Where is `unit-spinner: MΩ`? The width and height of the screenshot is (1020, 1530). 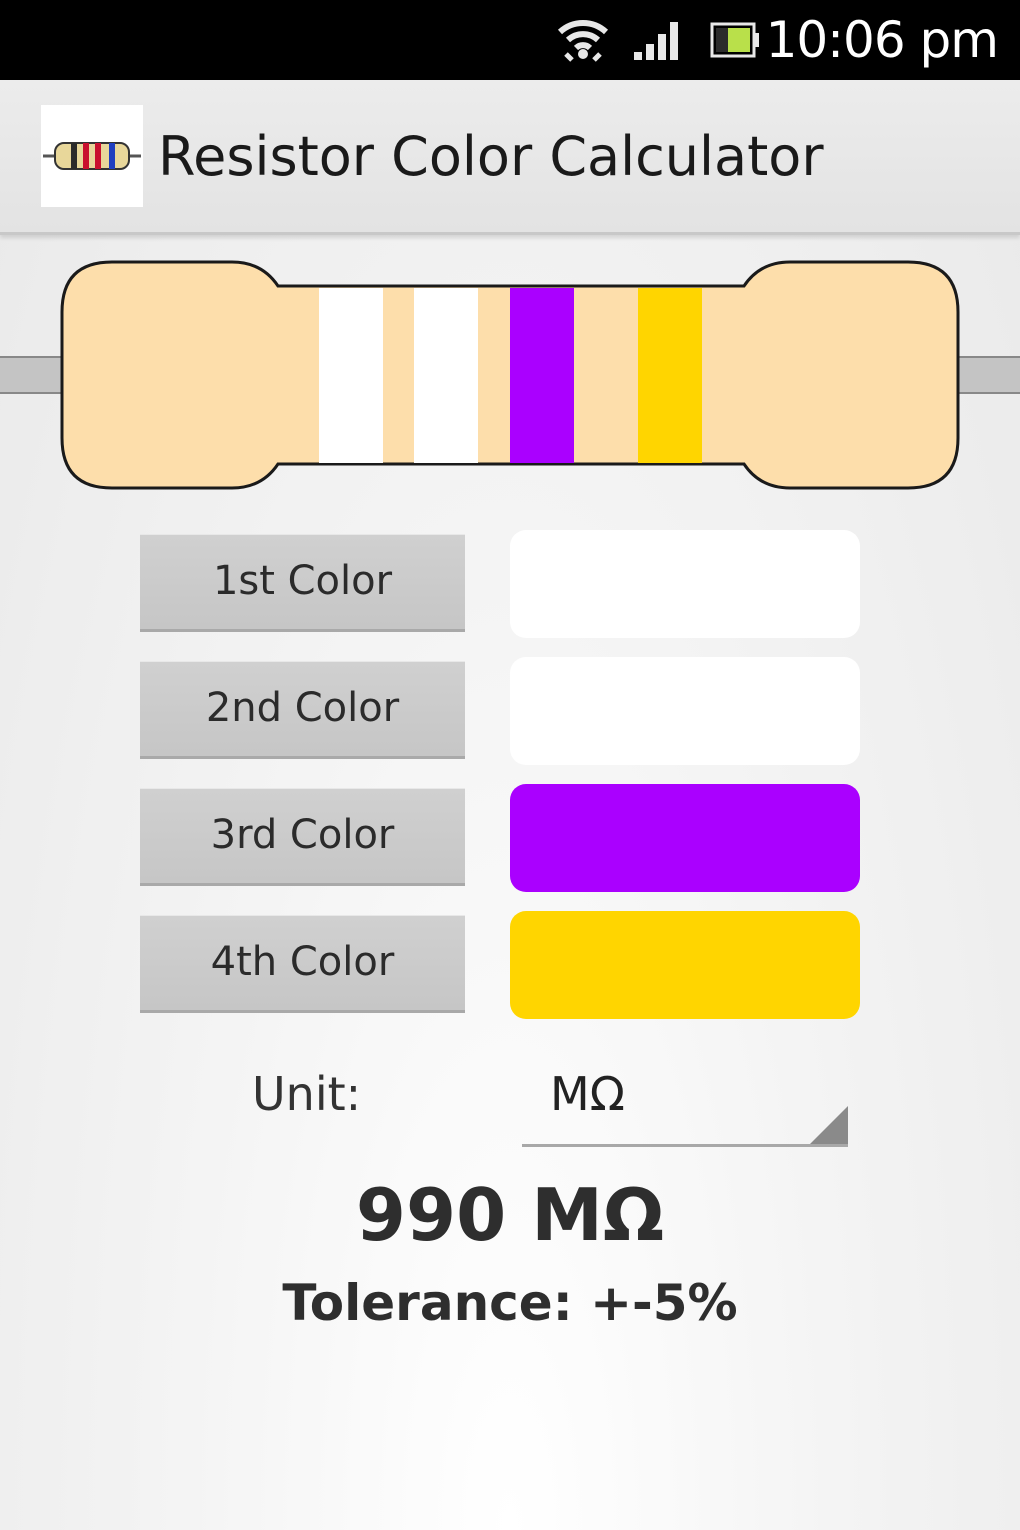
unit-spinner: MΩ is located at coordinates (685, 1103).